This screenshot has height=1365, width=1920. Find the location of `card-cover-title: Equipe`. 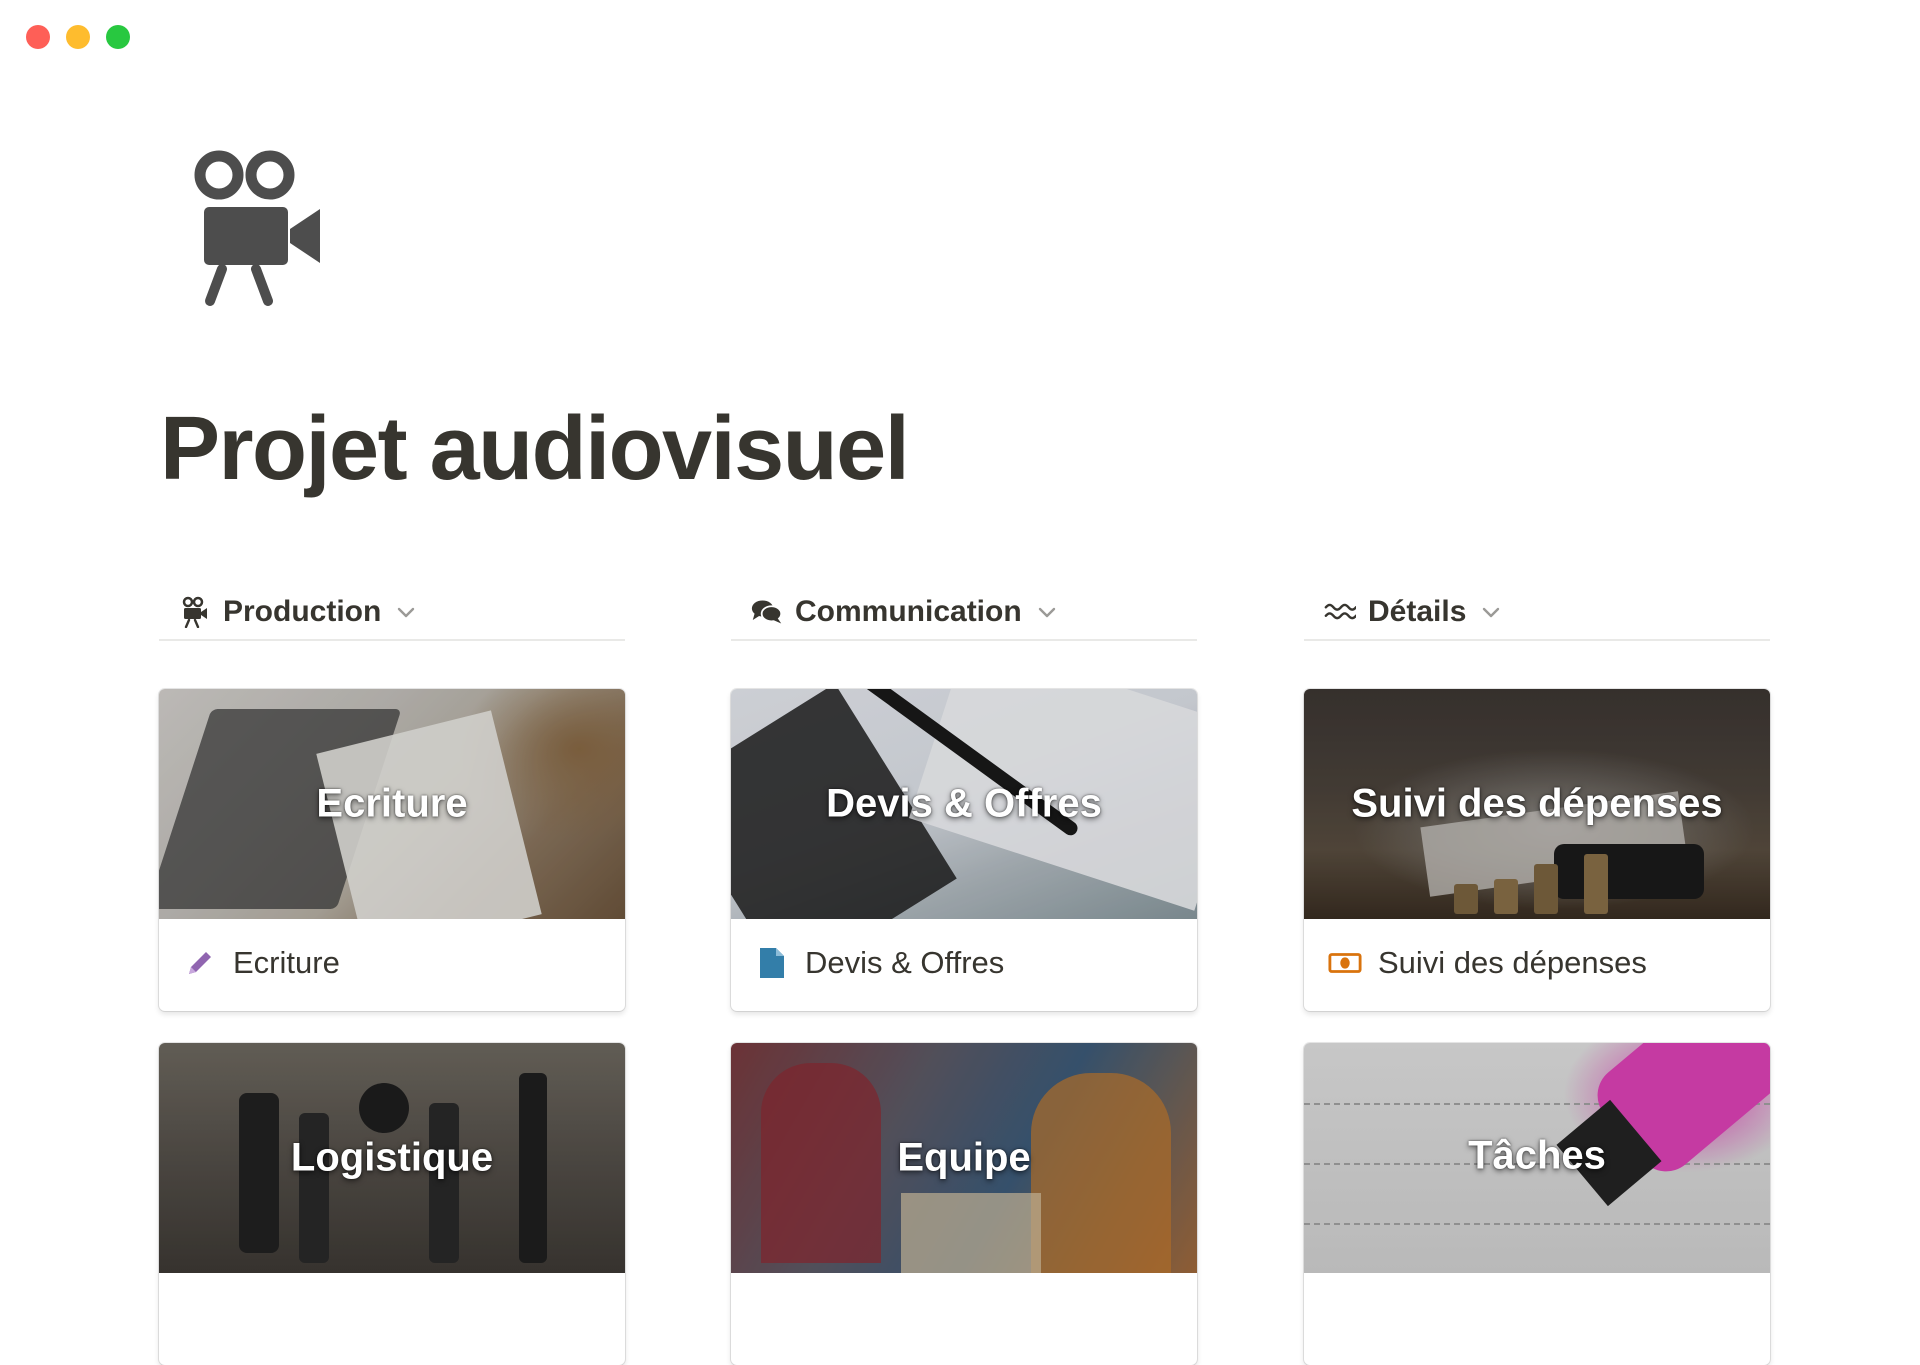

card-cover-title: Equipe is located at coordinates (964, 1157).